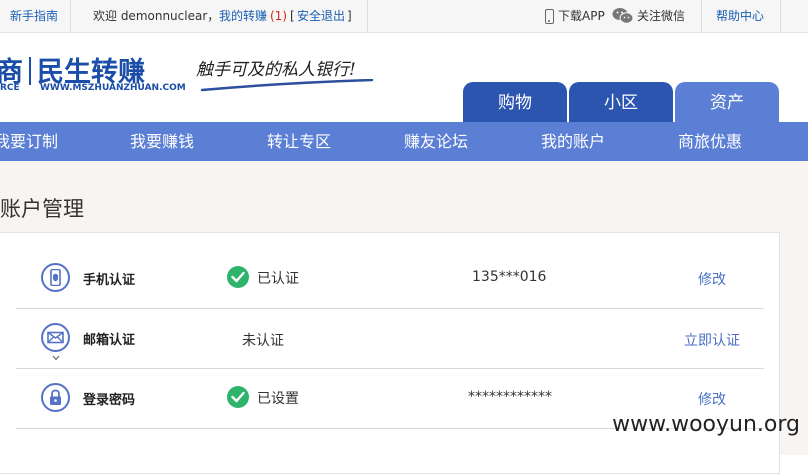  What do you see at coordinates (712, 340) in the screenshot?
I see `verify-email-link: 立即认证` at bounding box center [712, 340].